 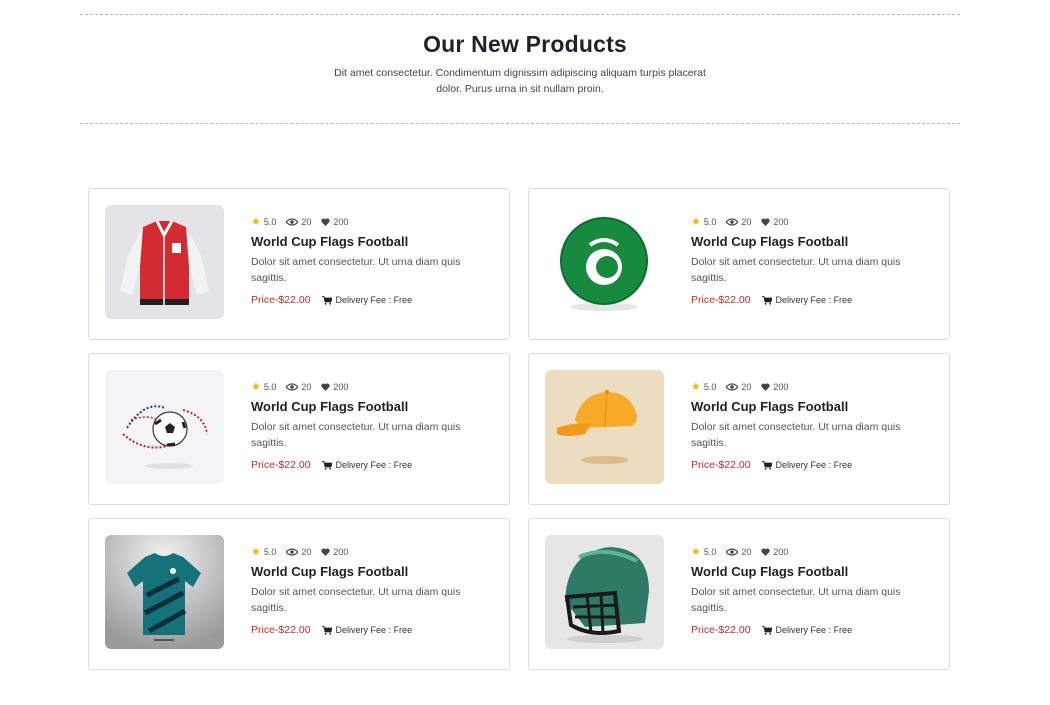 I want to click on orange-cap-image, so click(x=604, y=427).